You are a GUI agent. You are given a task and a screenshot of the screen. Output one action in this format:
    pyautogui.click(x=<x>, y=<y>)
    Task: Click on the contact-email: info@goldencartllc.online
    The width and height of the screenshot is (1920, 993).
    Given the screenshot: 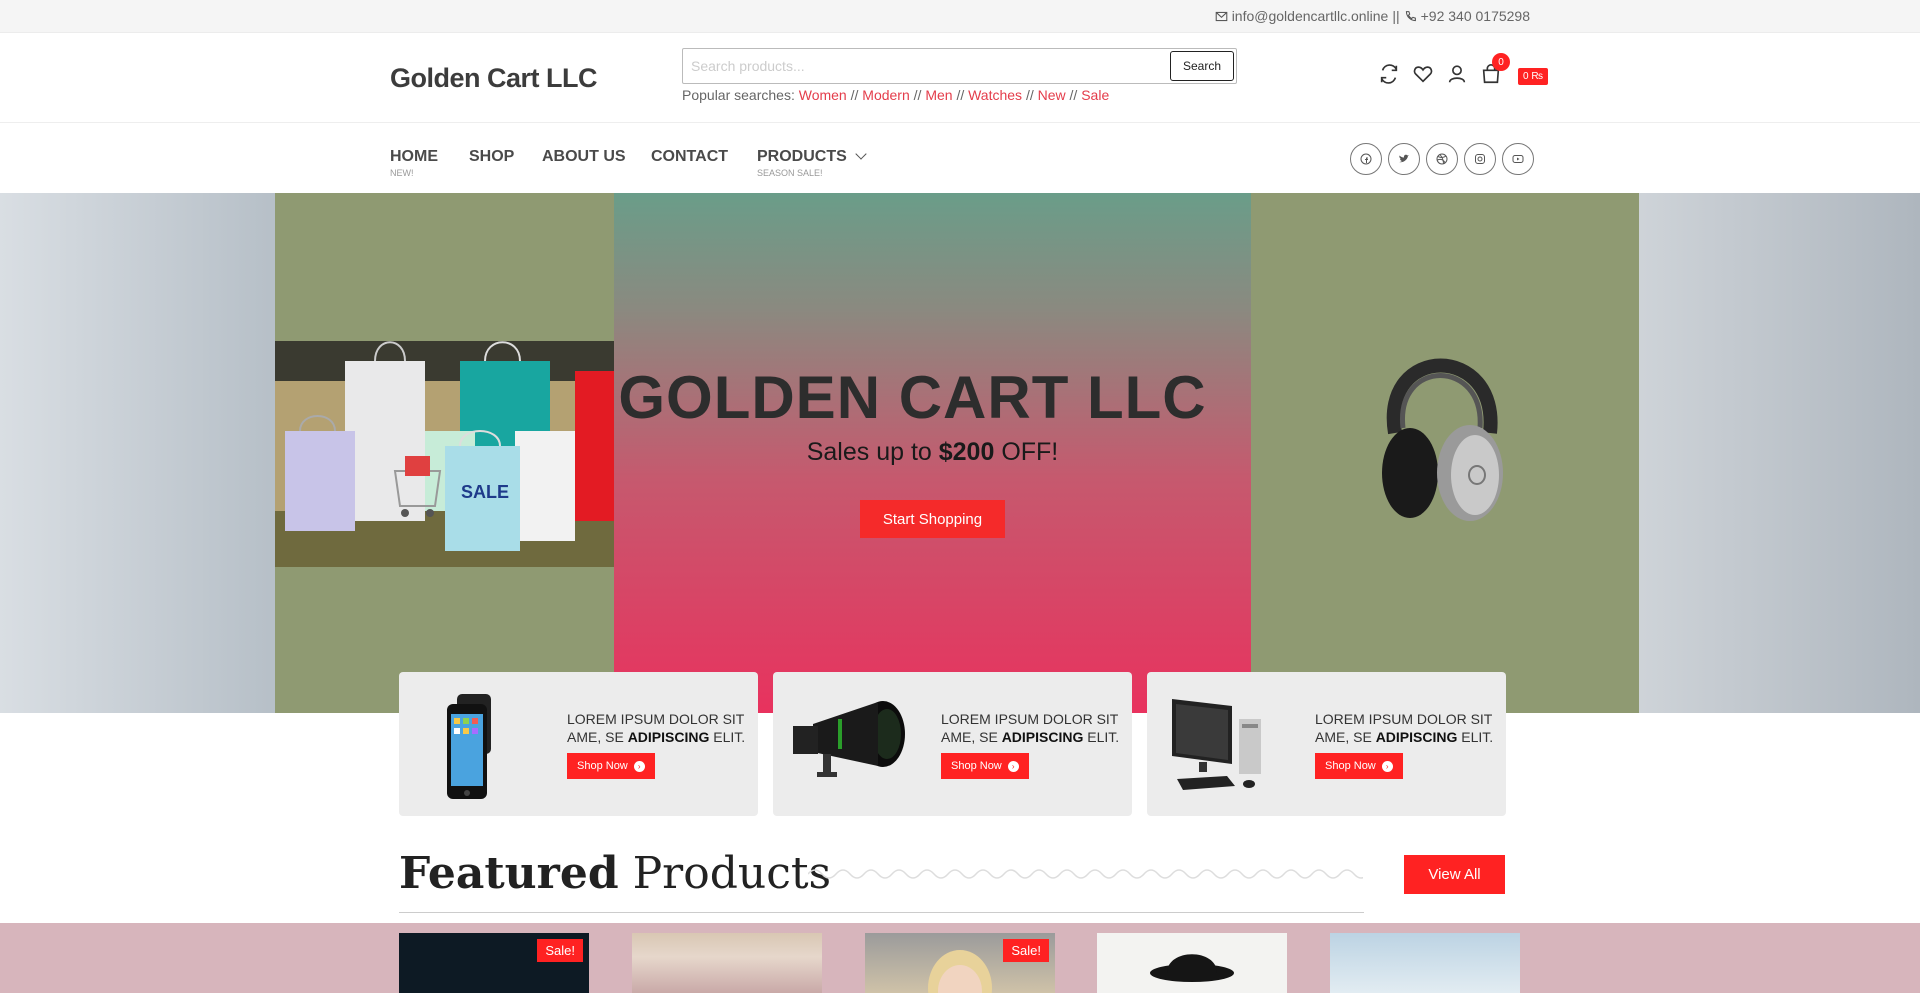 What is the action you would take?
    pyautogui.click(x=1310, y=16)
    